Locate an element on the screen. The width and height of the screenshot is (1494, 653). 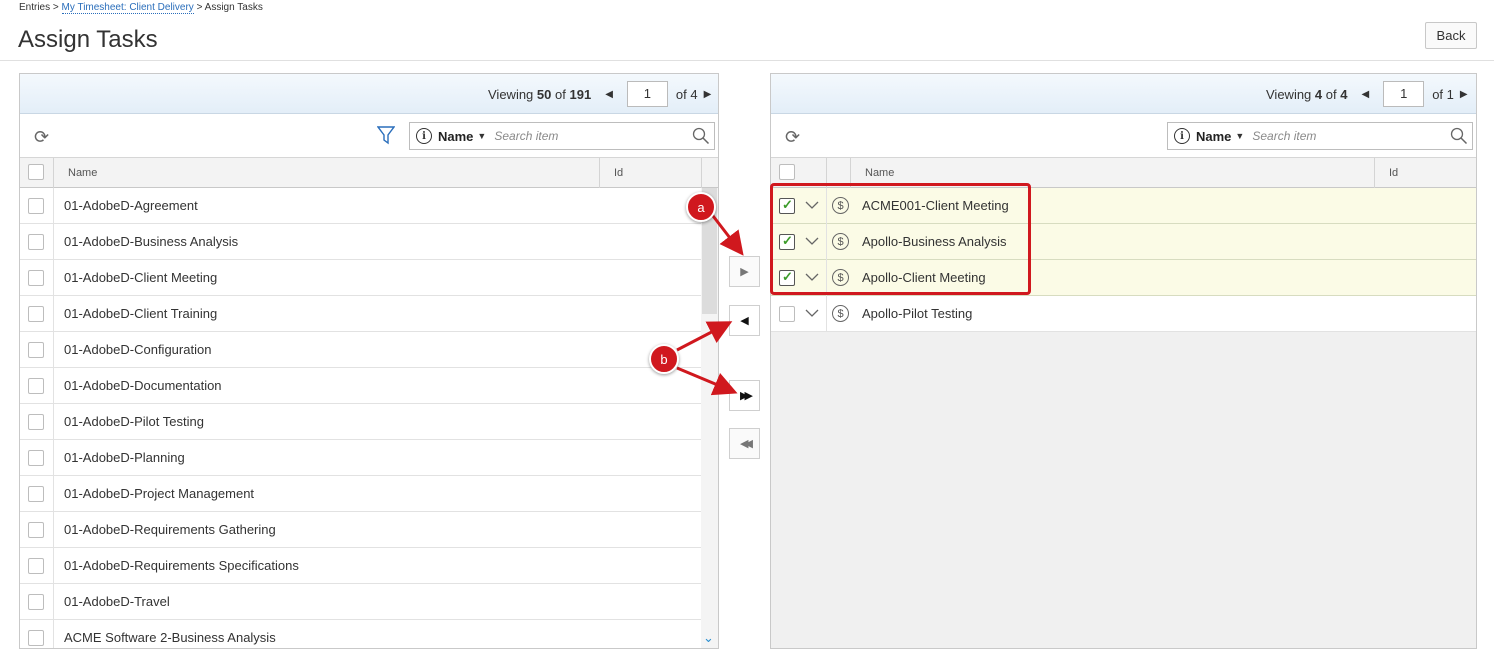
table-row: 01-AdobeD-Requirements Gathering is located at coordinates (360, 530).